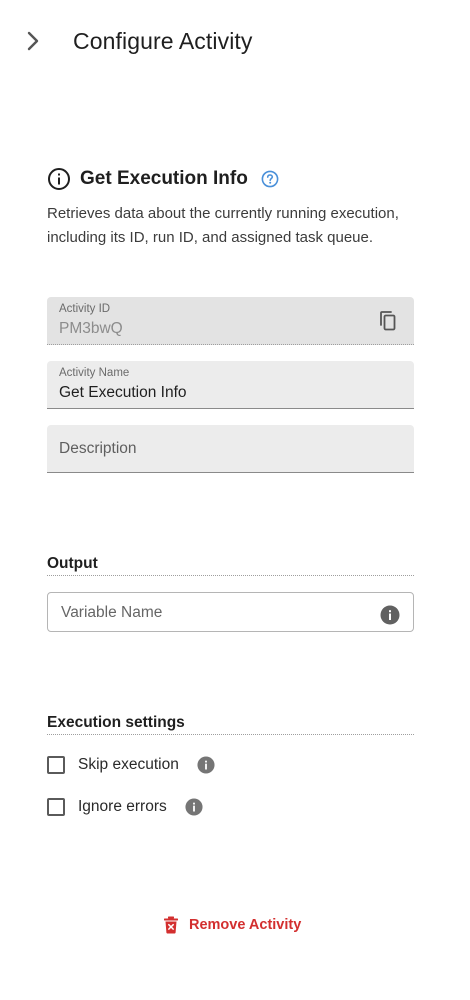  I want to click on variable-info-button, so click(390, 617).